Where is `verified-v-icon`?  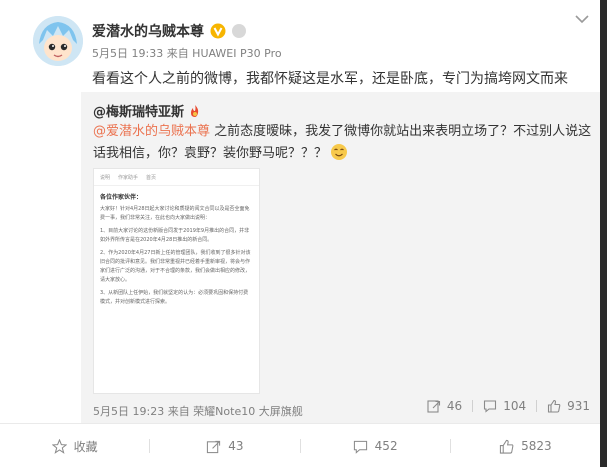 verified-v-icon is located at coordinates (218, 31).